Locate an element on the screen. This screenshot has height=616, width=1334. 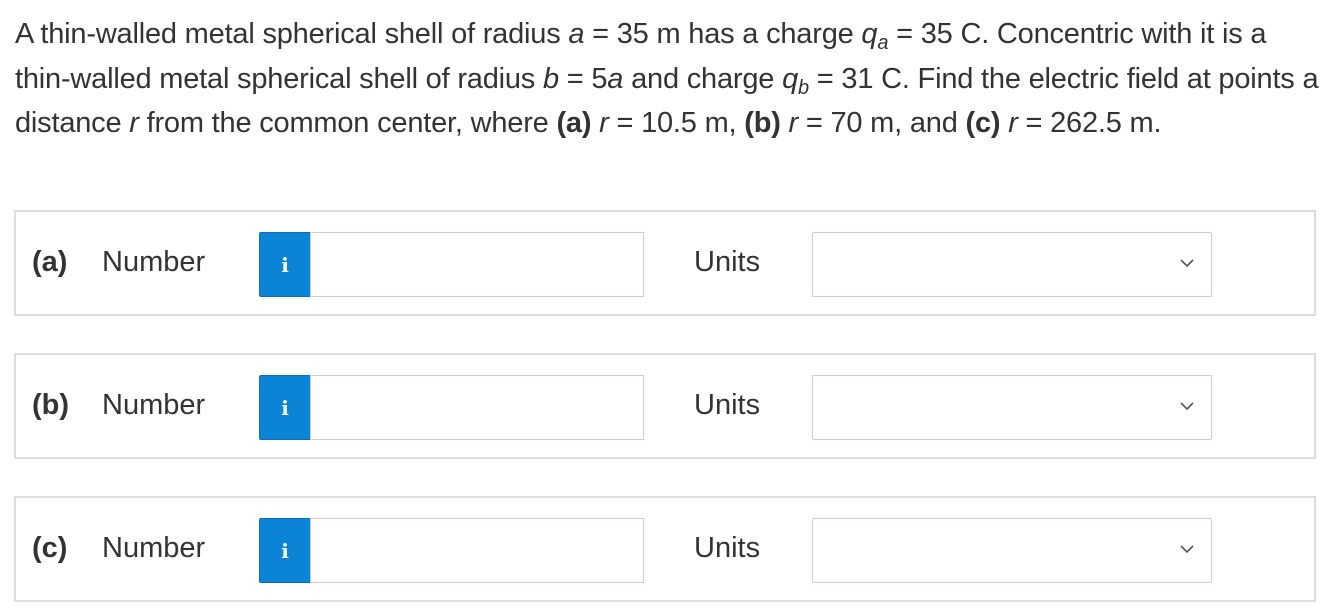
number-label-b: Number is located at coordinates (154, 405).